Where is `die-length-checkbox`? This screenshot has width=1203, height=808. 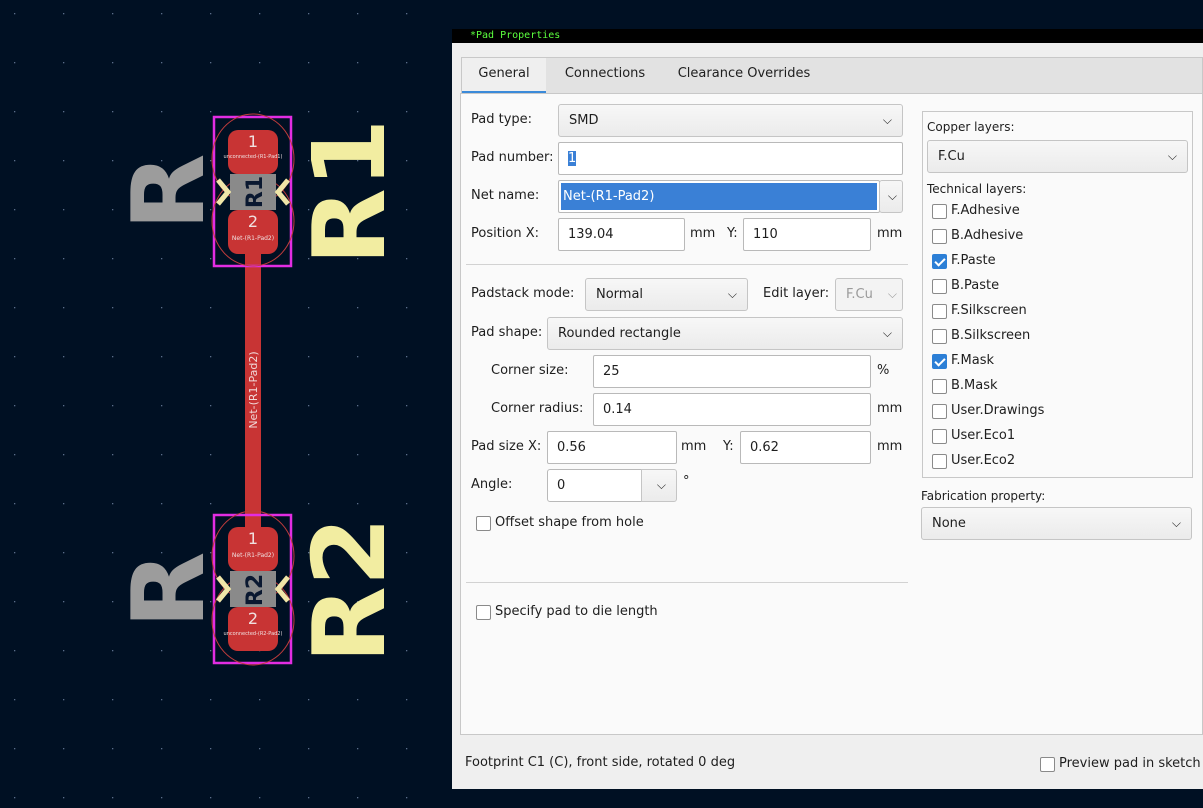
die-length-checkbox is located at coordinates (483, 612).